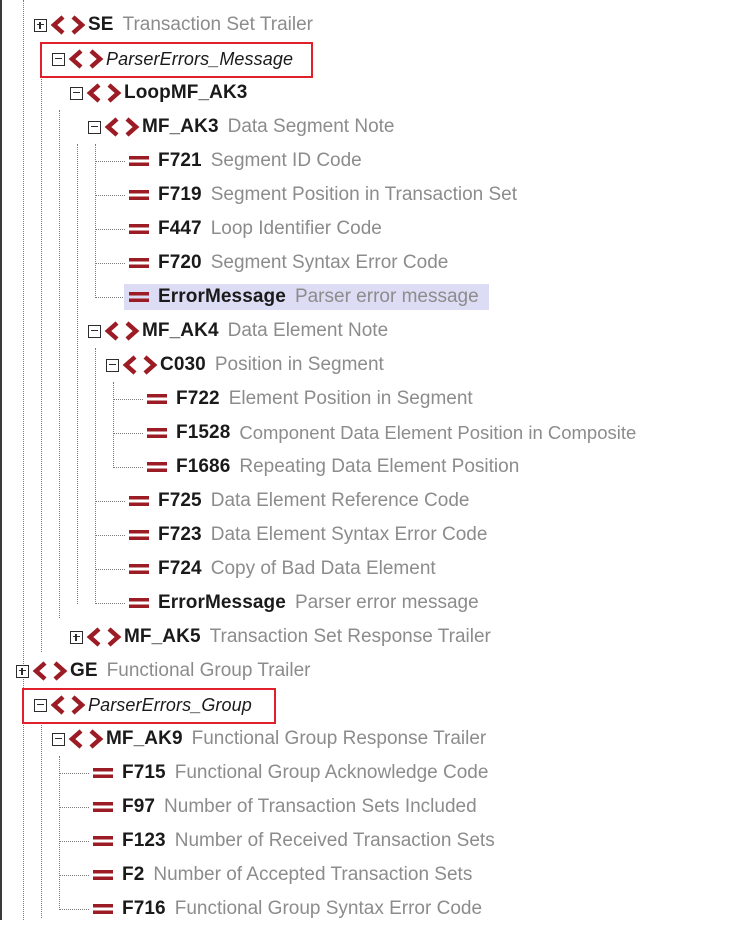 The image size is (742, 926). I want to click on node-name: ParserErrors_Message, so click(200, 58).